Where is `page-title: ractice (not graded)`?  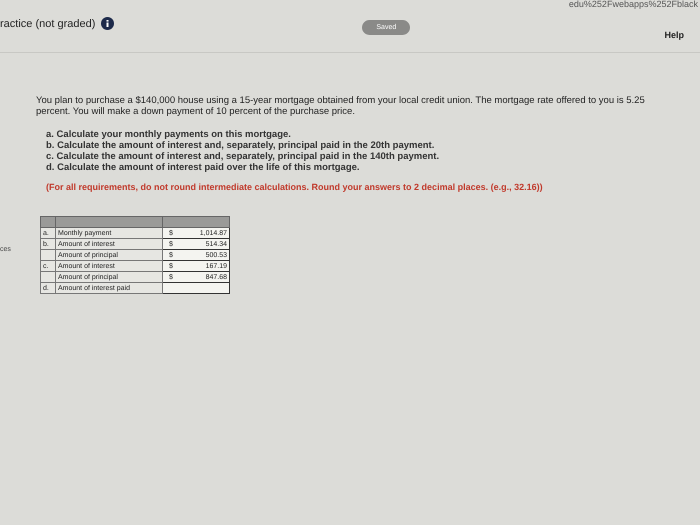 page-title: ractice (not graded) is located at coordinates (48, 24).